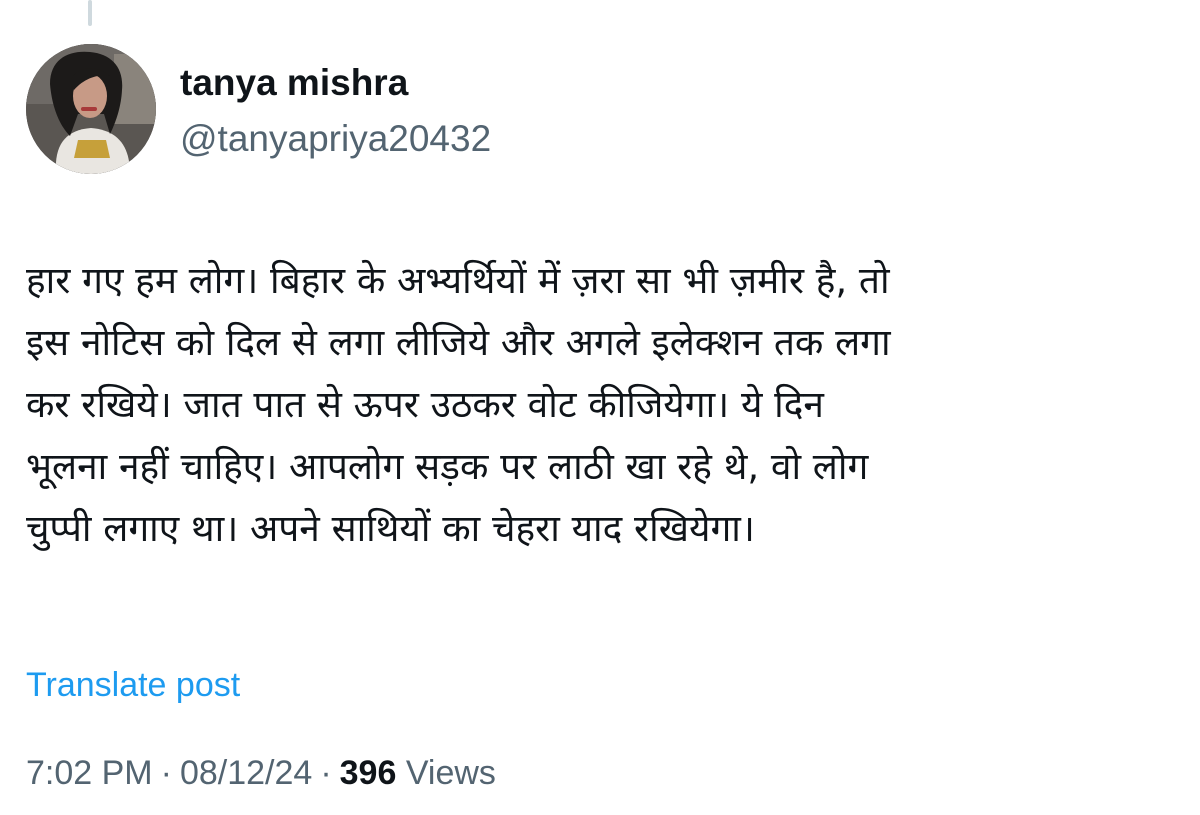 This screenshot has width=1200, height=815. I want to click on views-count: 396, so click(368, 773).